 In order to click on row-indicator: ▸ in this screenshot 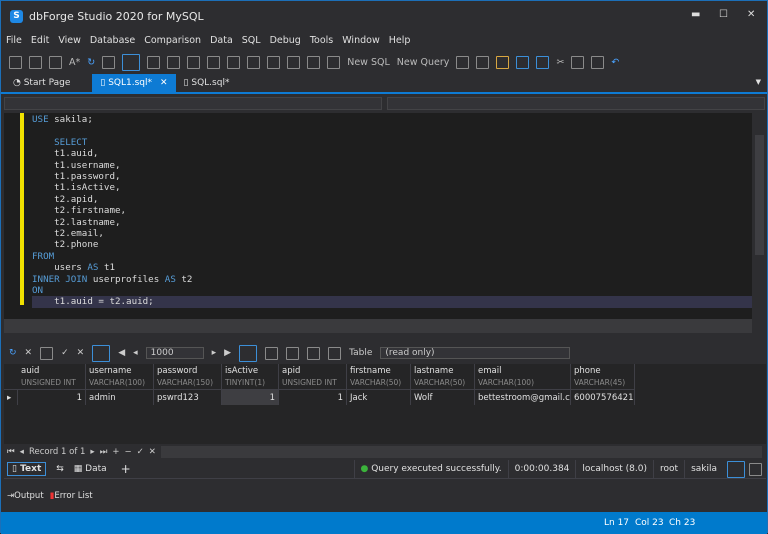, I will do `click(11, 397)`.